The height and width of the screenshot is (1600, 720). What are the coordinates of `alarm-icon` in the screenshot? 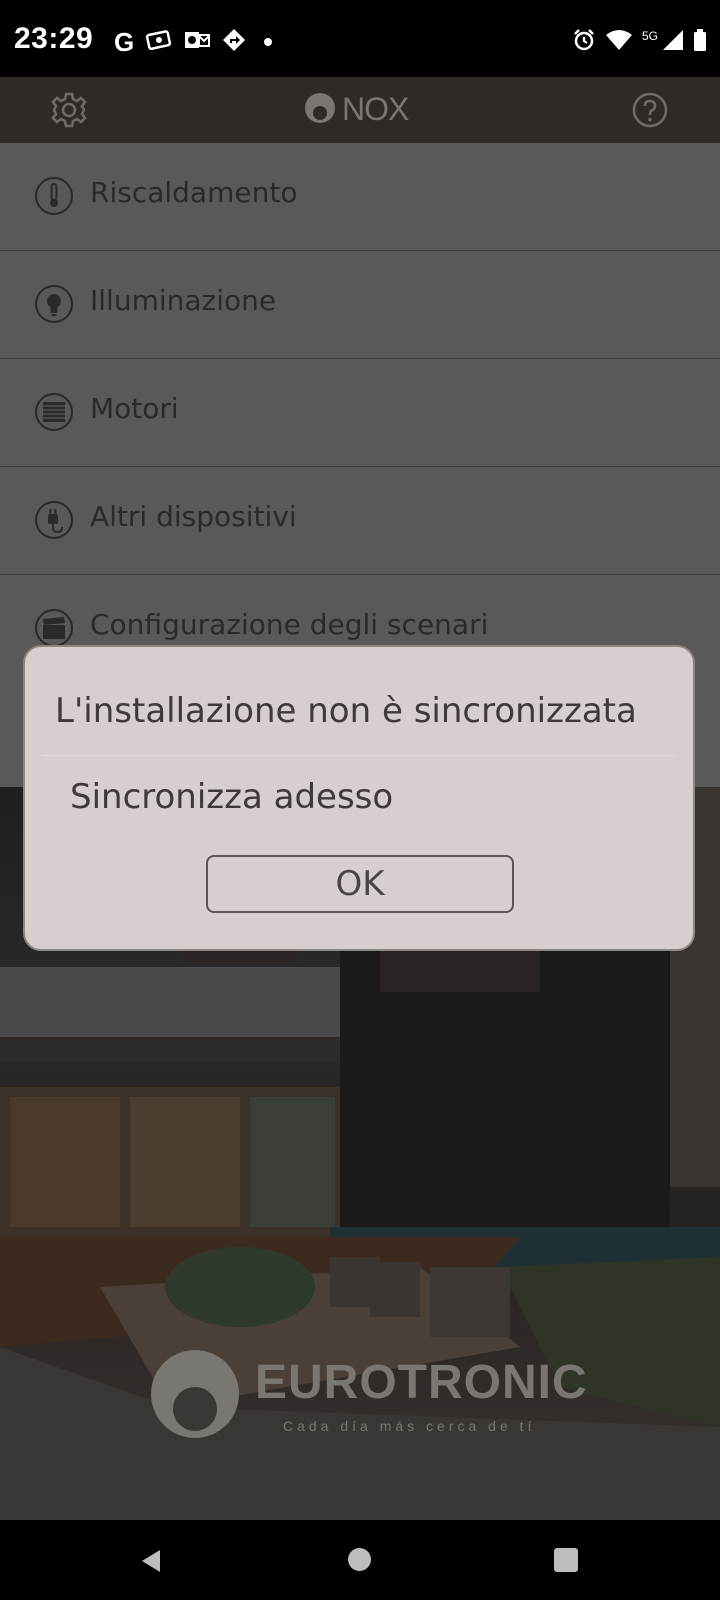 It's located at (584, 42).